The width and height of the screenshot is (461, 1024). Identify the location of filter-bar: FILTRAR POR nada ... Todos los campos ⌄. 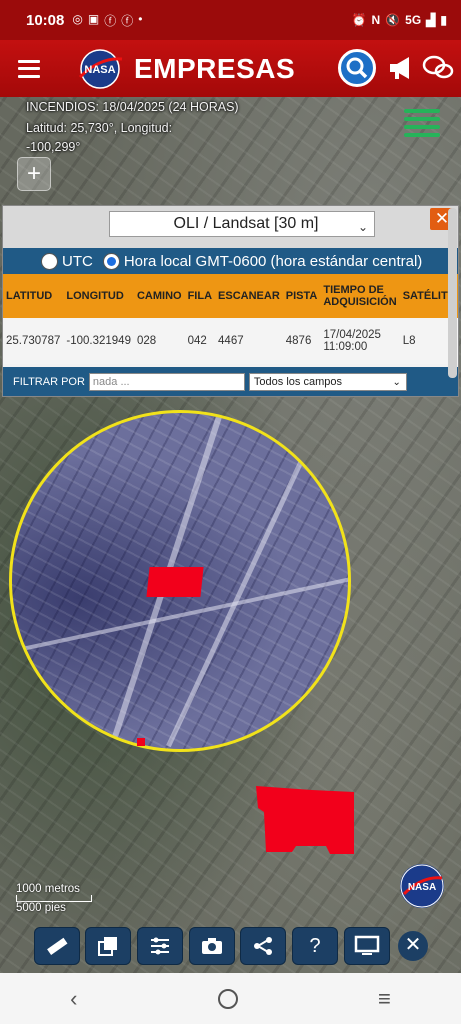
(230, 381).